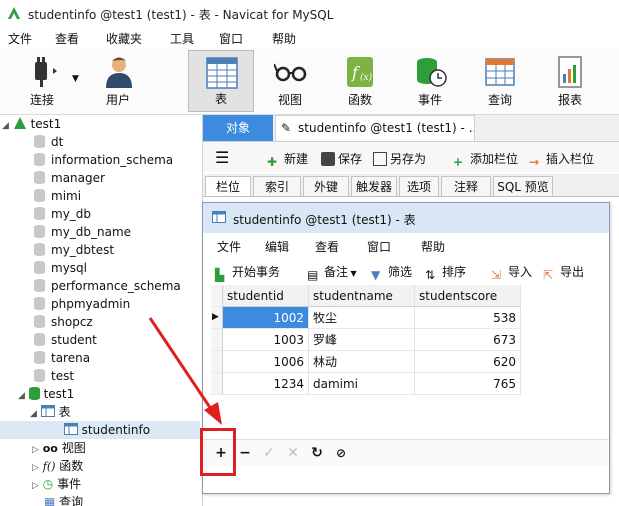 This screenshot has height=506, width=619. Describe the element at coordinates (523, 186) in the screenshot. I see `tab-sql-preview: SQL 预览` at that location.